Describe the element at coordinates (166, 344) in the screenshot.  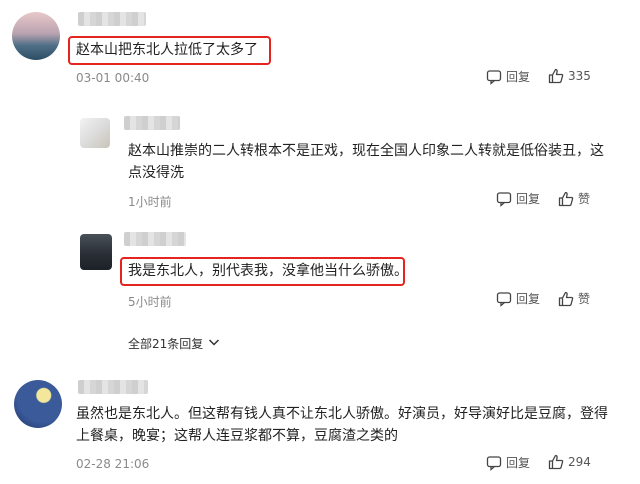
I see `view-all-replies-label: 全部21条回复` at that location.